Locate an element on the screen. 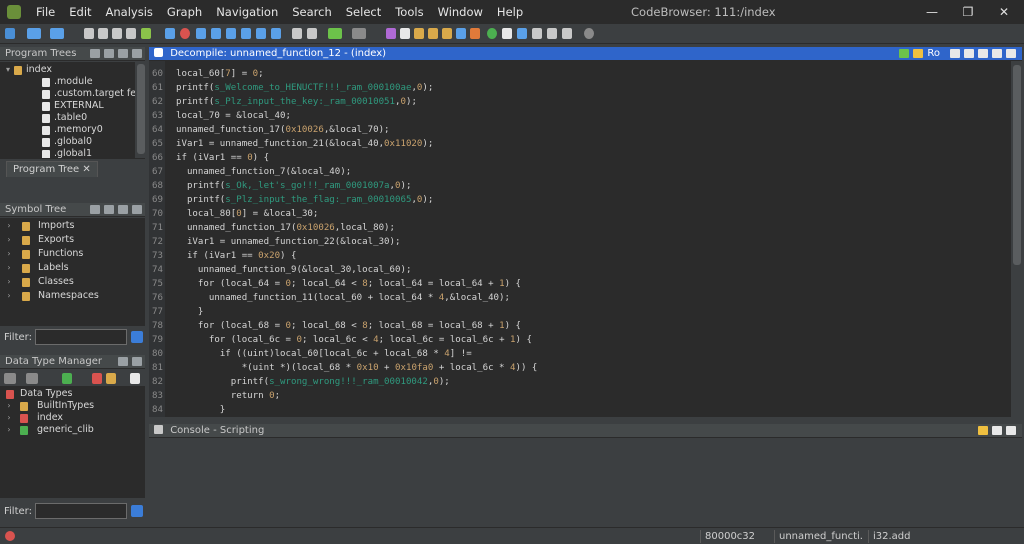 Image resolution: width=1024 pixels, height=544 pixels. program-trees-open-icon is located at coordinates (95, 53).